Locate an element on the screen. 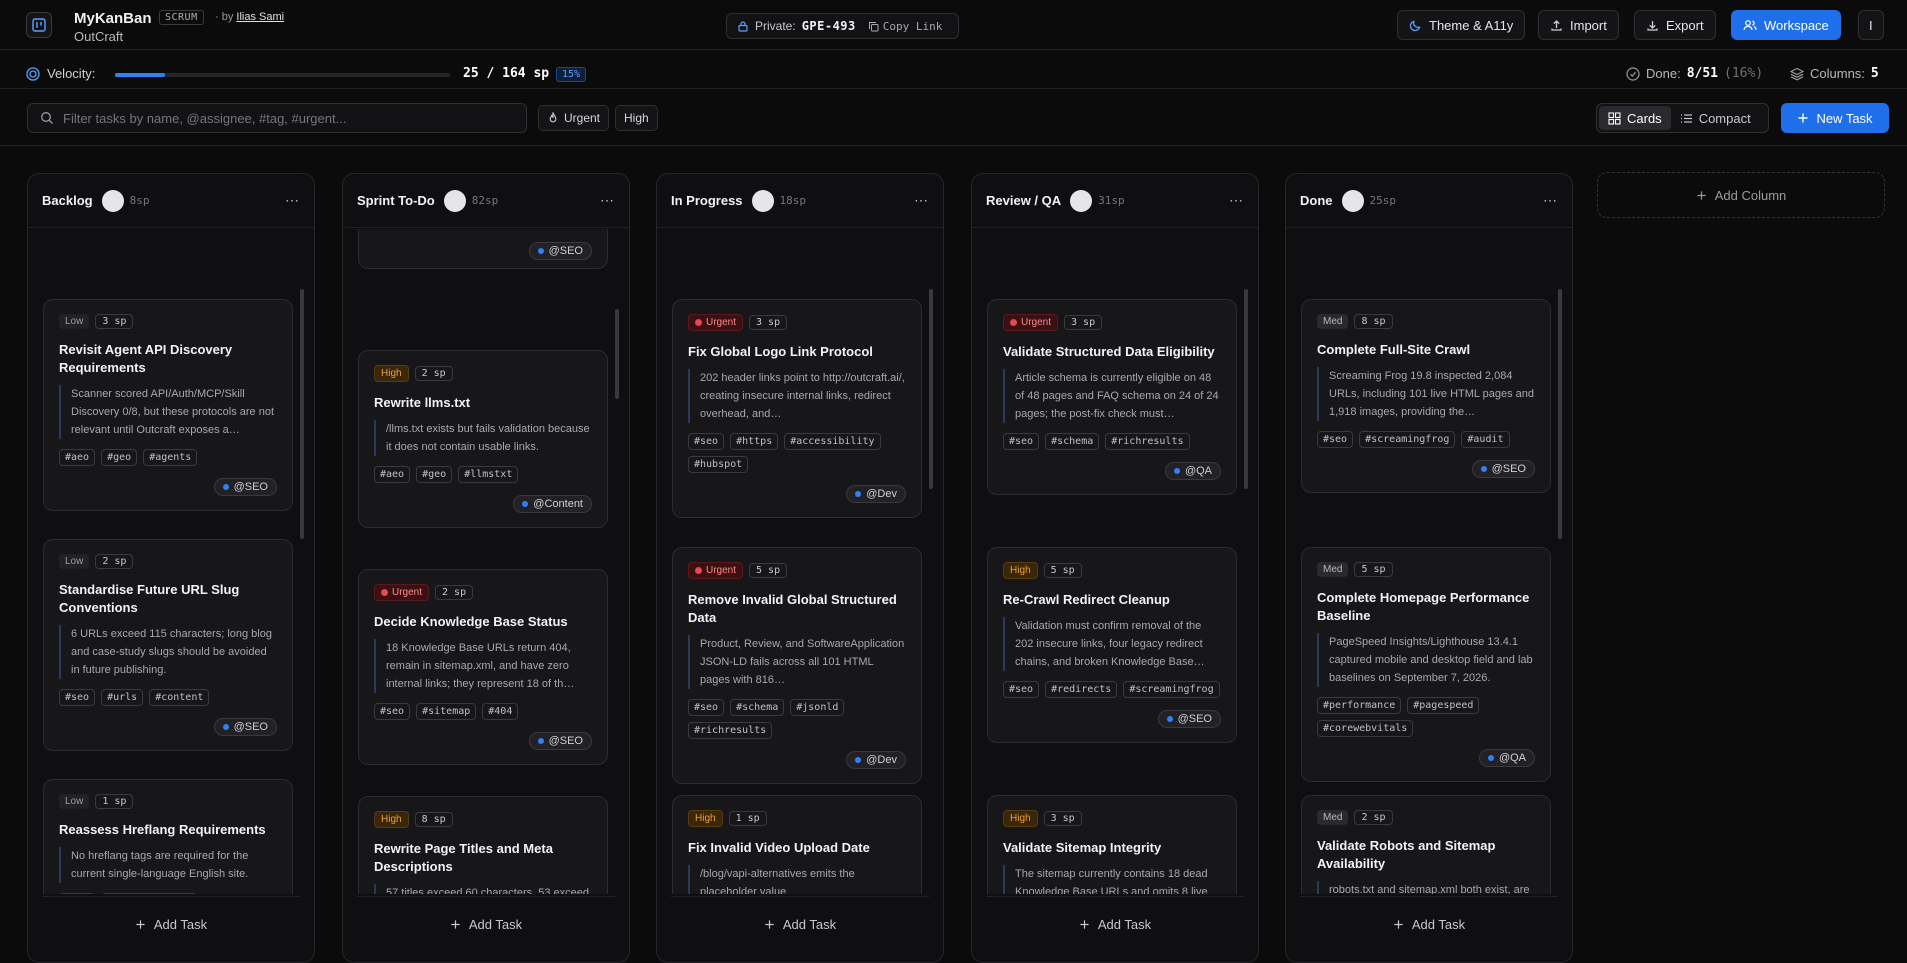  assignee-chip: @Content is located at coordinates (552, 504).